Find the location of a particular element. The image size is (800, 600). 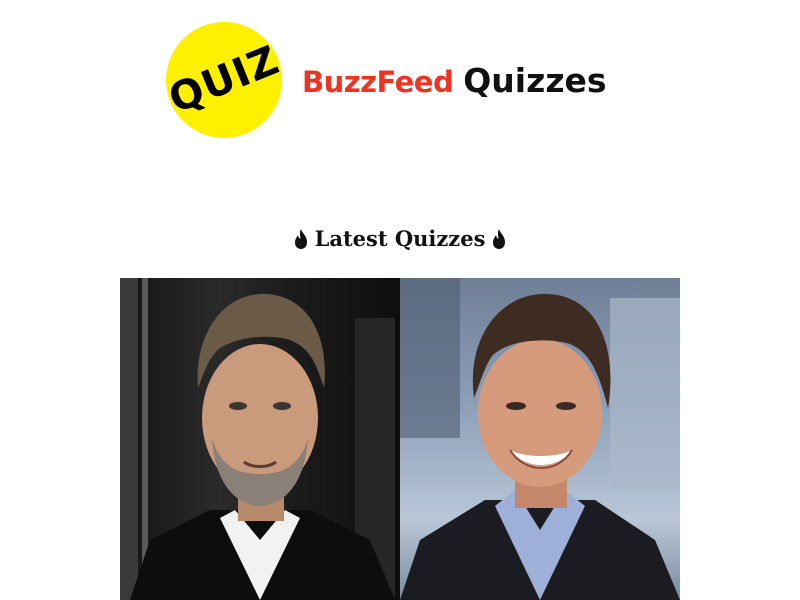

brand-wordmark: BuzzFeed Quizzes is located at coordinates (454, 80).